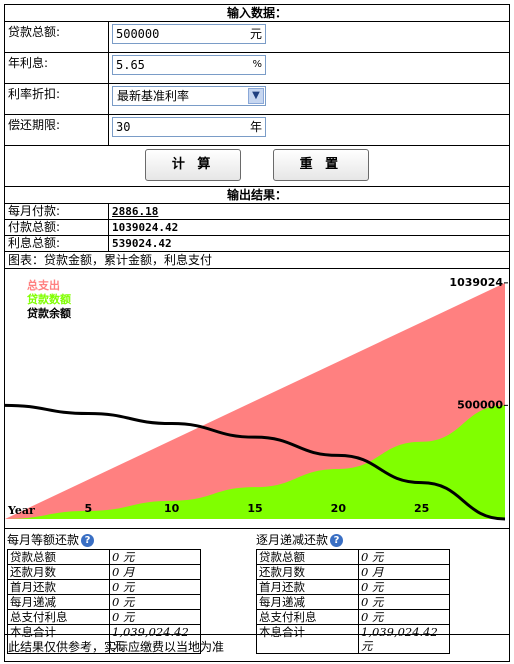 The width and height of the screenshot is (514, 664). What do you see at coordinates (49, 299) in the screenshot?
I see `legend-entry: 贷款数额` at bounding box center [49, 299].